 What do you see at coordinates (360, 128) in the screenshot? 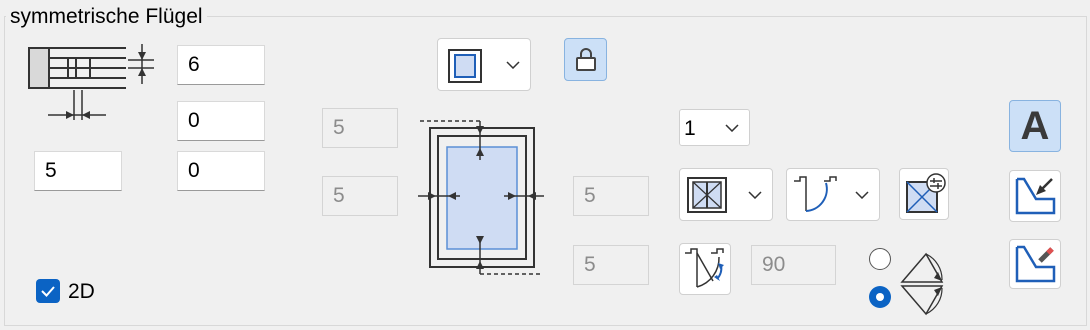
I see `frame-top-field` at bounding box center [360, 128].